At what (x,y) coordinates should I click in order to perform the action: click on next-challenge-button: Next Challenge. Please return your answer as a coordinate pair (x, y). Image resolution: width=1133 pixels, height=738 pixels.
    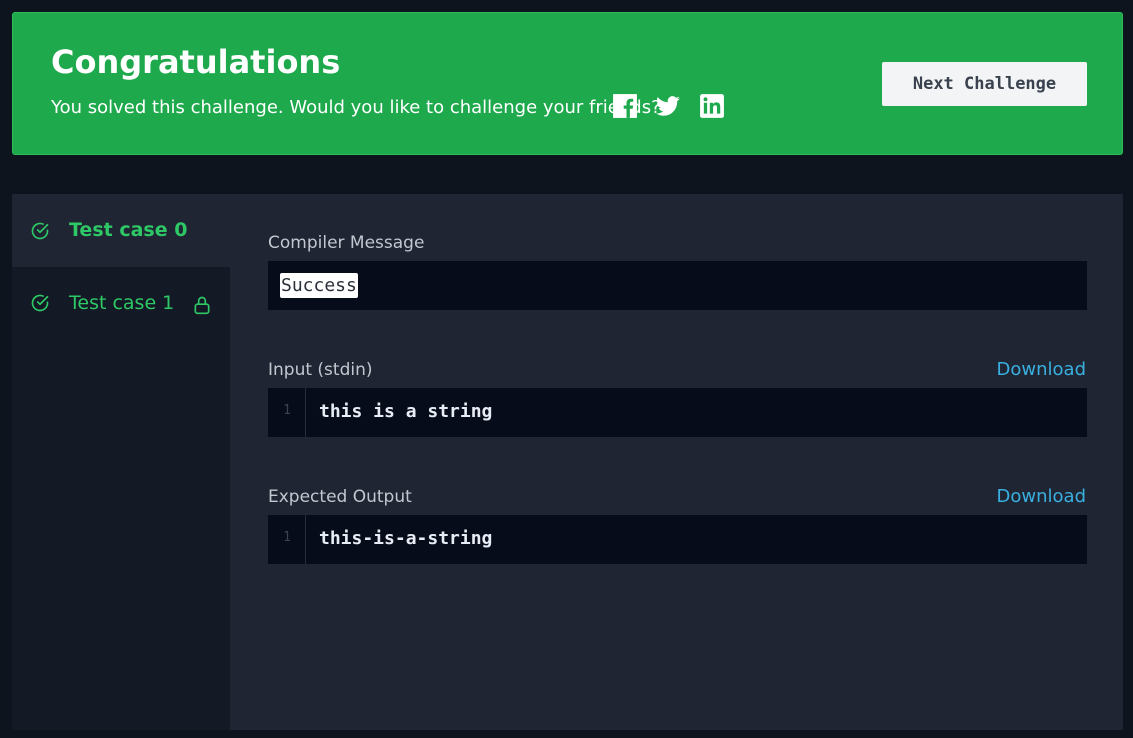
    Looking at the image, I should click on (984, 84).